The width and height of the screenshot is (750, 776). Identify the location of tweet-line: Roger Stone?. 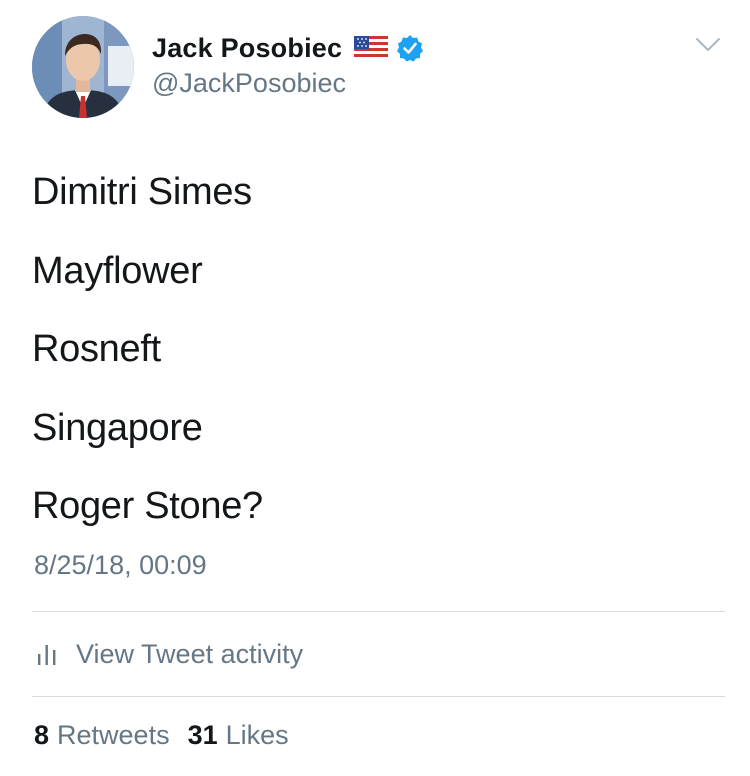
(147, 506).